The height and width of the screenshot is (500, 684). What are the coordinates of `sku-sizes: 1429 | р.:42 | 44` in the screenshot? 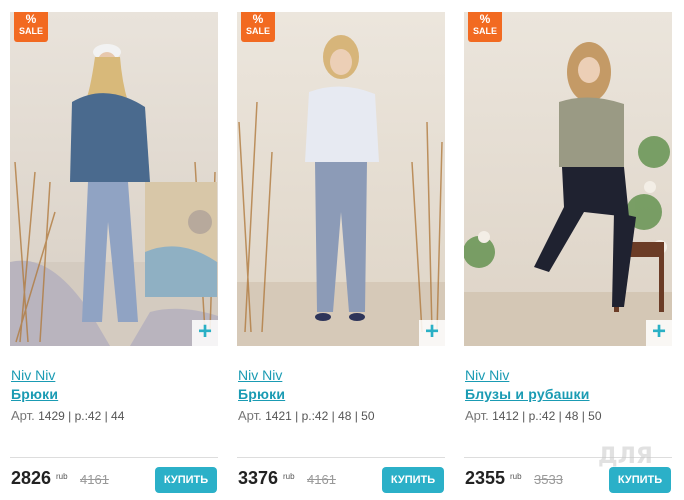 It's located at (81, 416).